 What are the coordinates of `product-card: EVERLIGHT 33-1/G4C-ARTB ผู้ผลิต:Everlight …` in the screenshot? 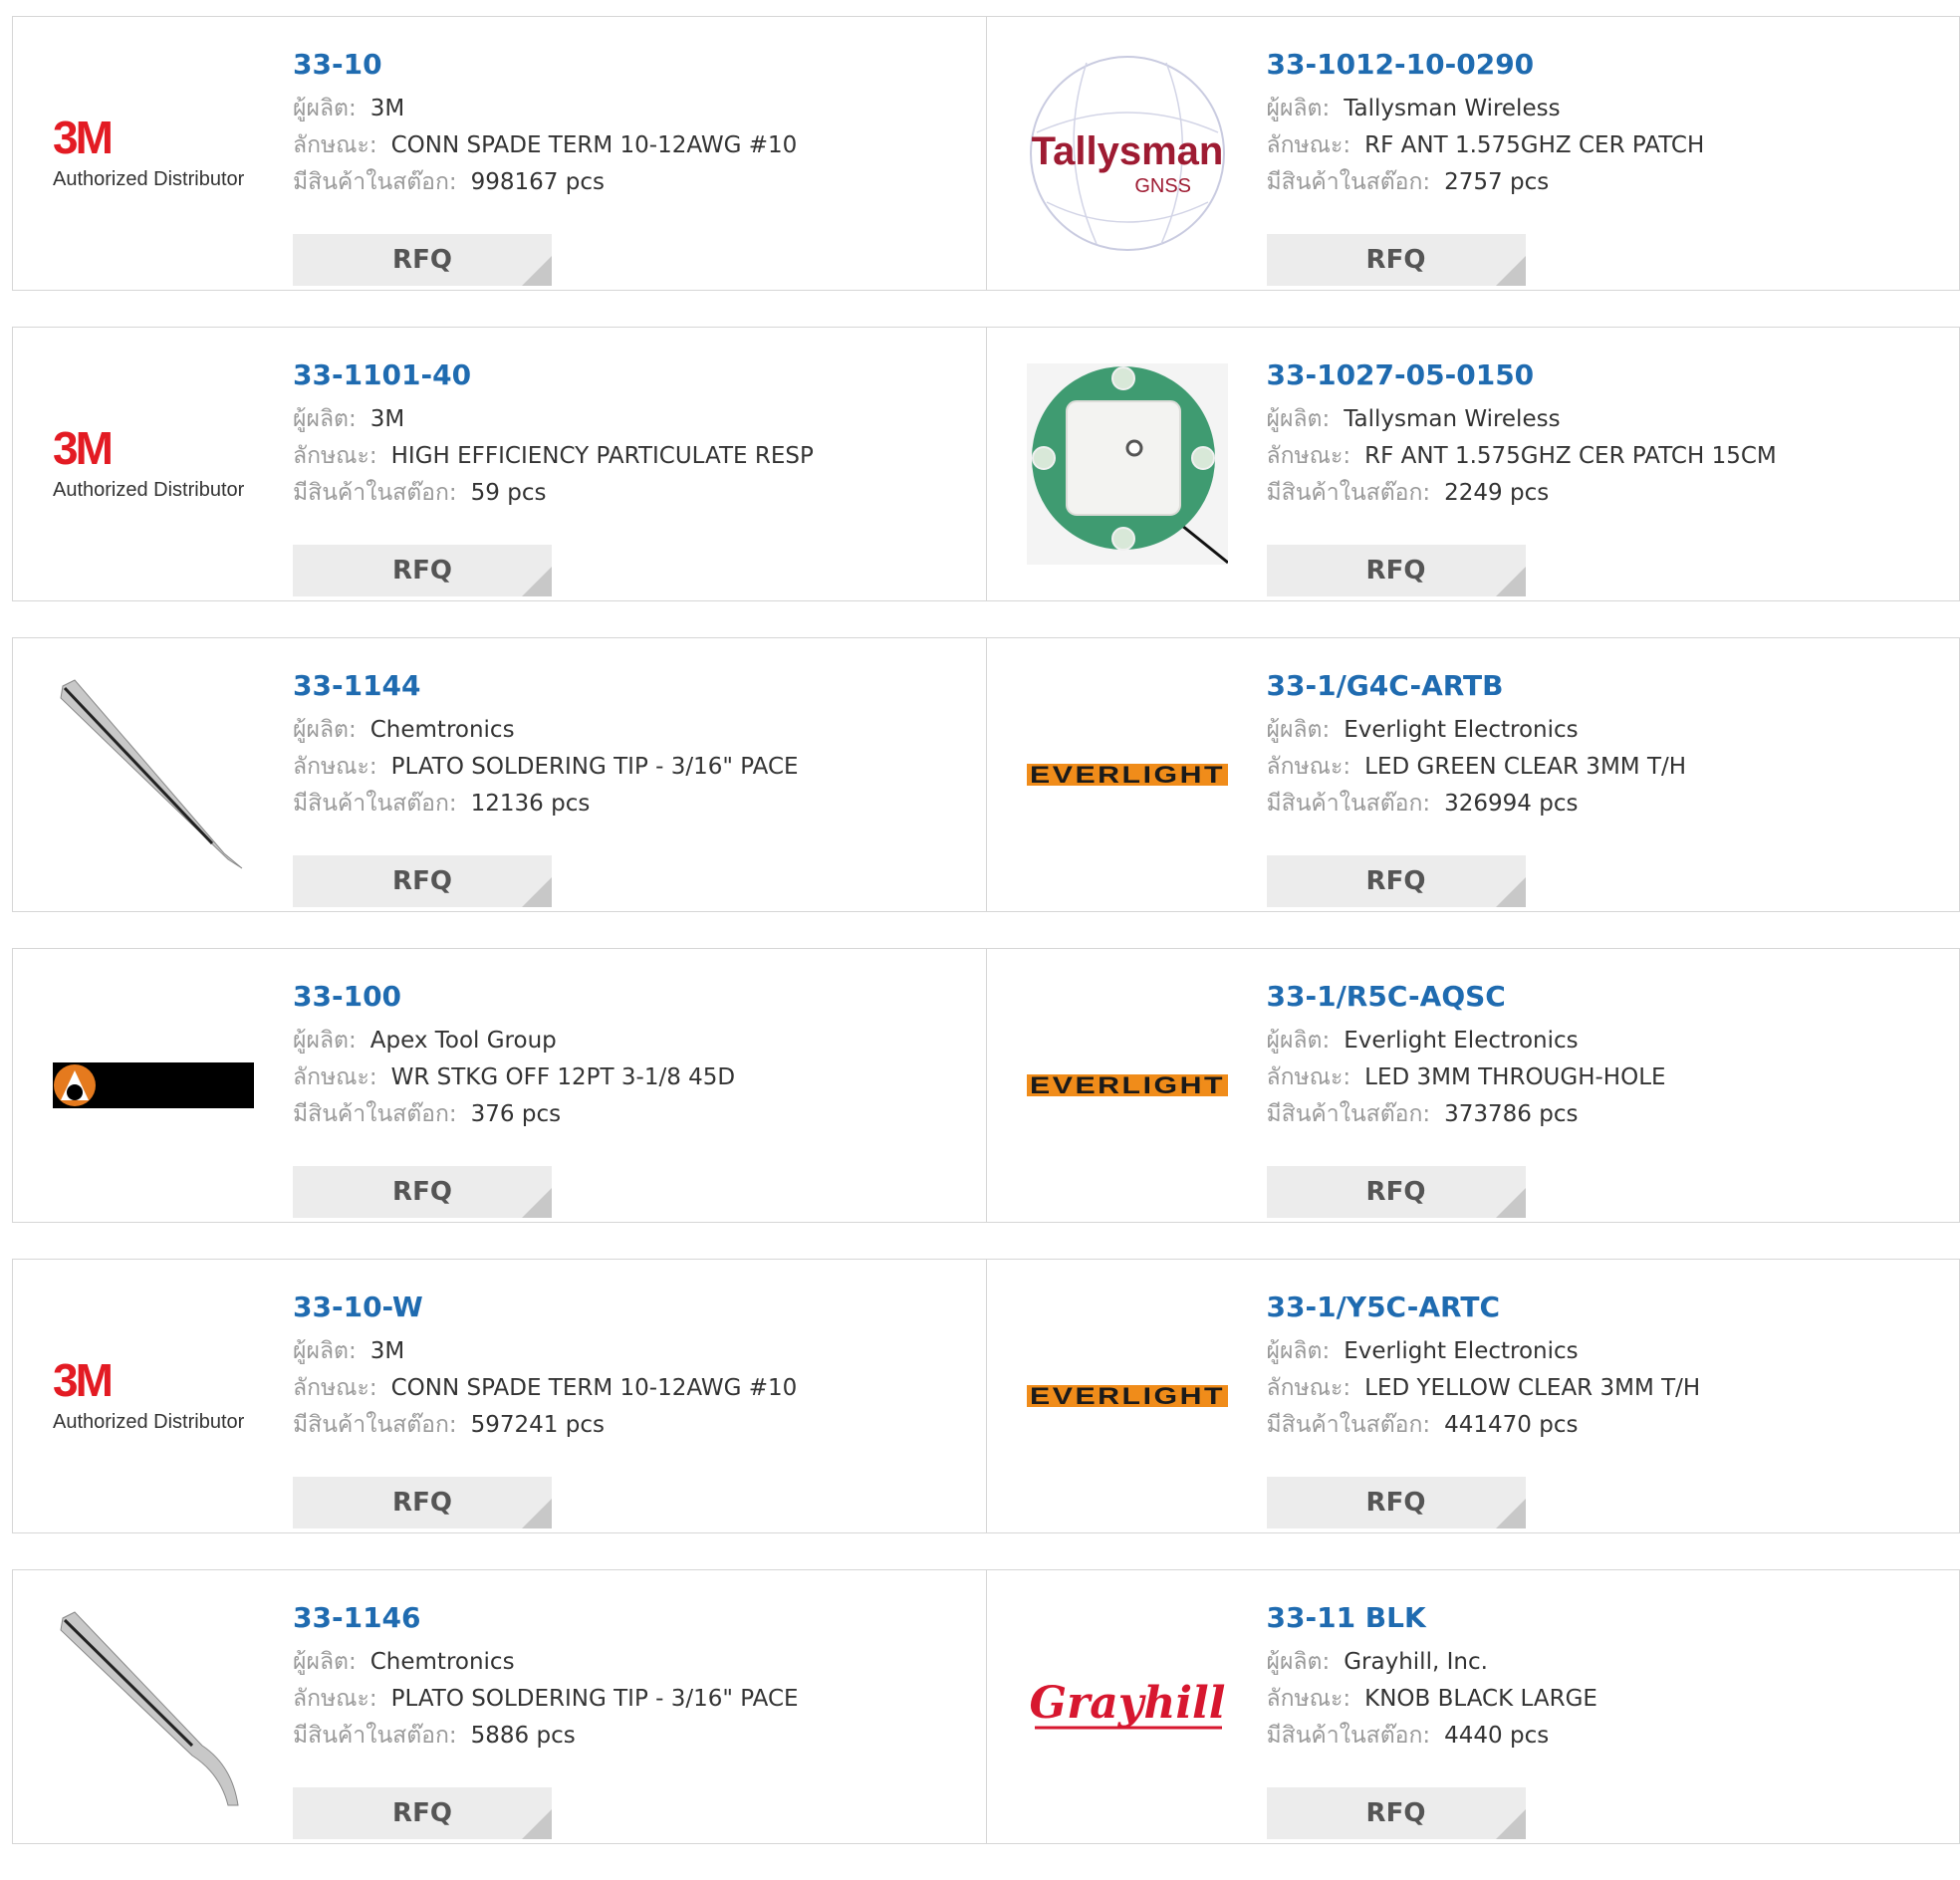 It's located at (1473, 774).